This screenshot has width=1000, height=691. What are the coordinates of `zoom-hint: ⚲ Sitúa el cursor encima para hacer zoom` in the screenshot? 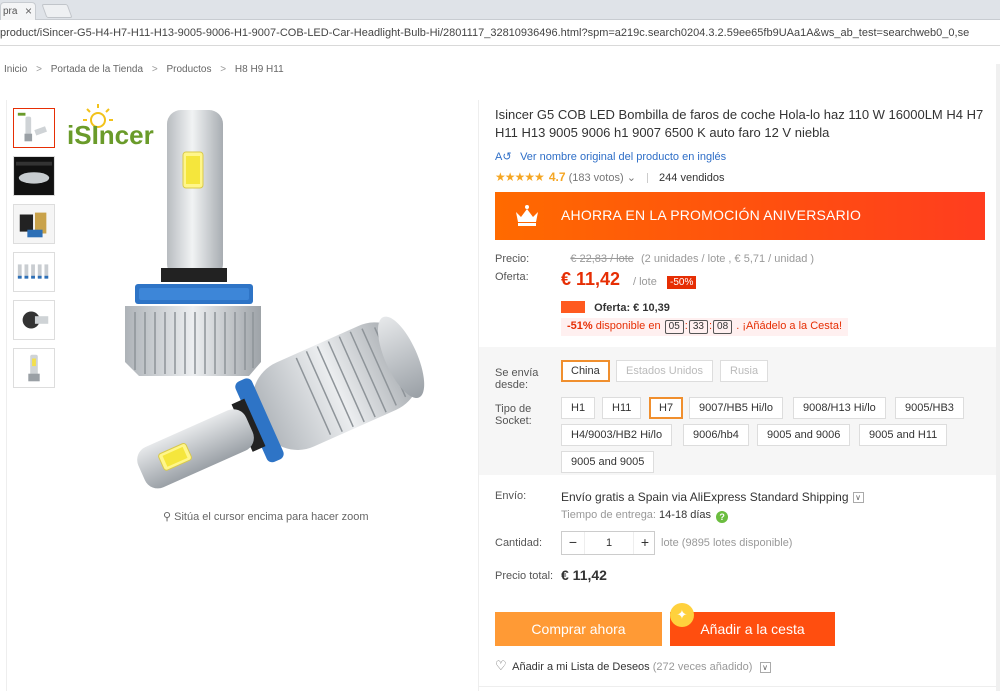 It's located at (266, 516).